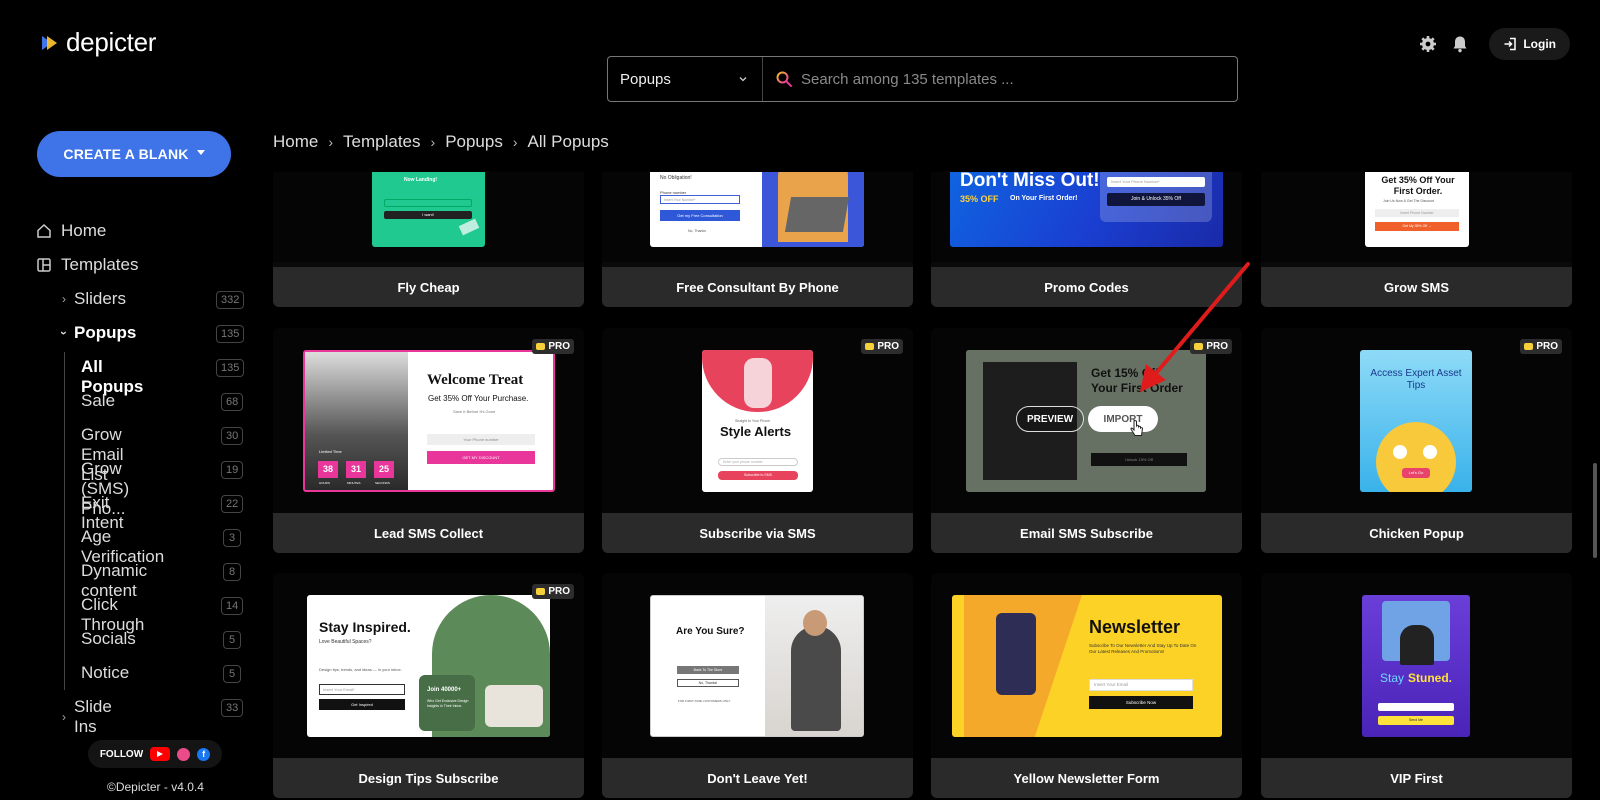  I want to click on thumb-text: Don't Miss Out!, so click(1030, 181).